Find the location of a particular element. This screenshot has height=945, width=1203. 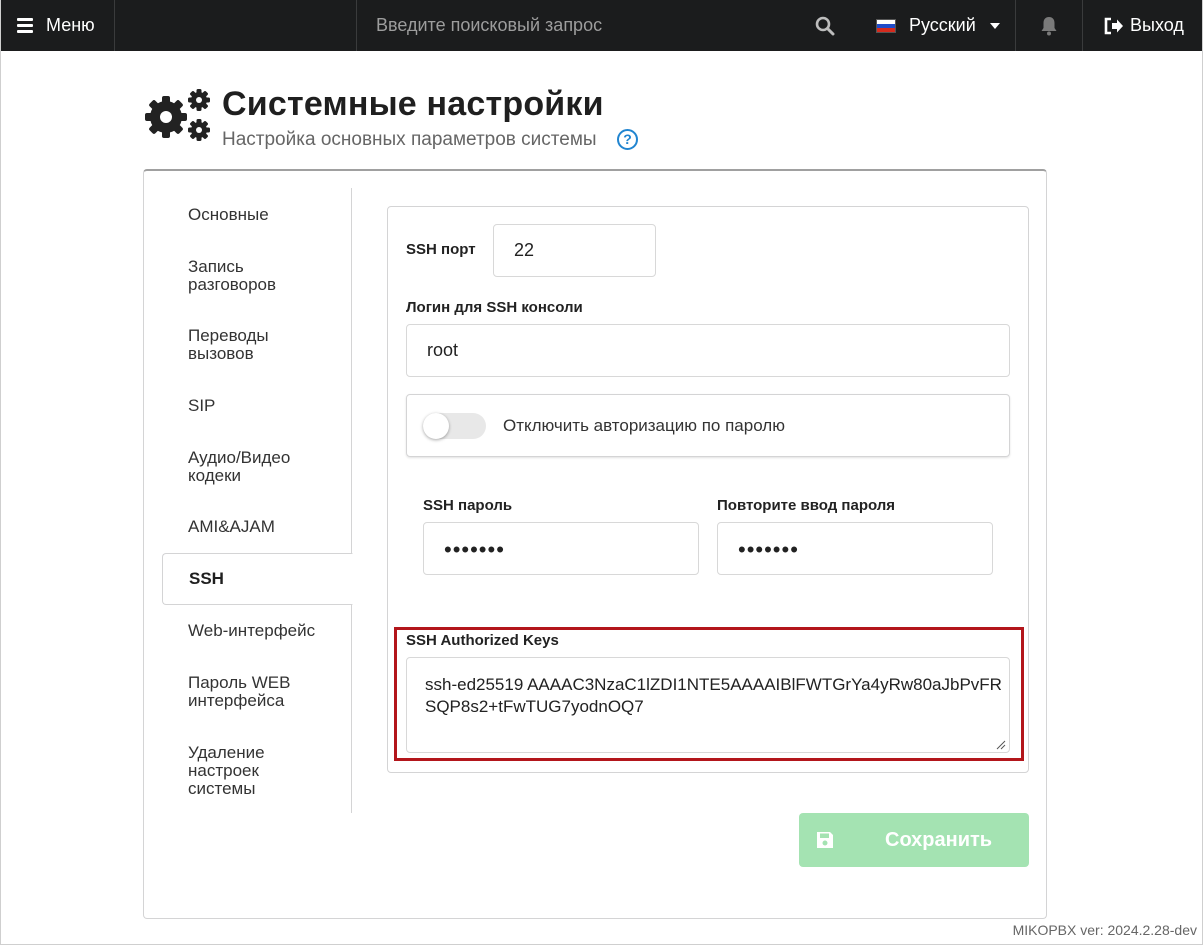

version-label: MIKOPBX ver: 2024.2.28-dev is located at coordinates (1104, 930).